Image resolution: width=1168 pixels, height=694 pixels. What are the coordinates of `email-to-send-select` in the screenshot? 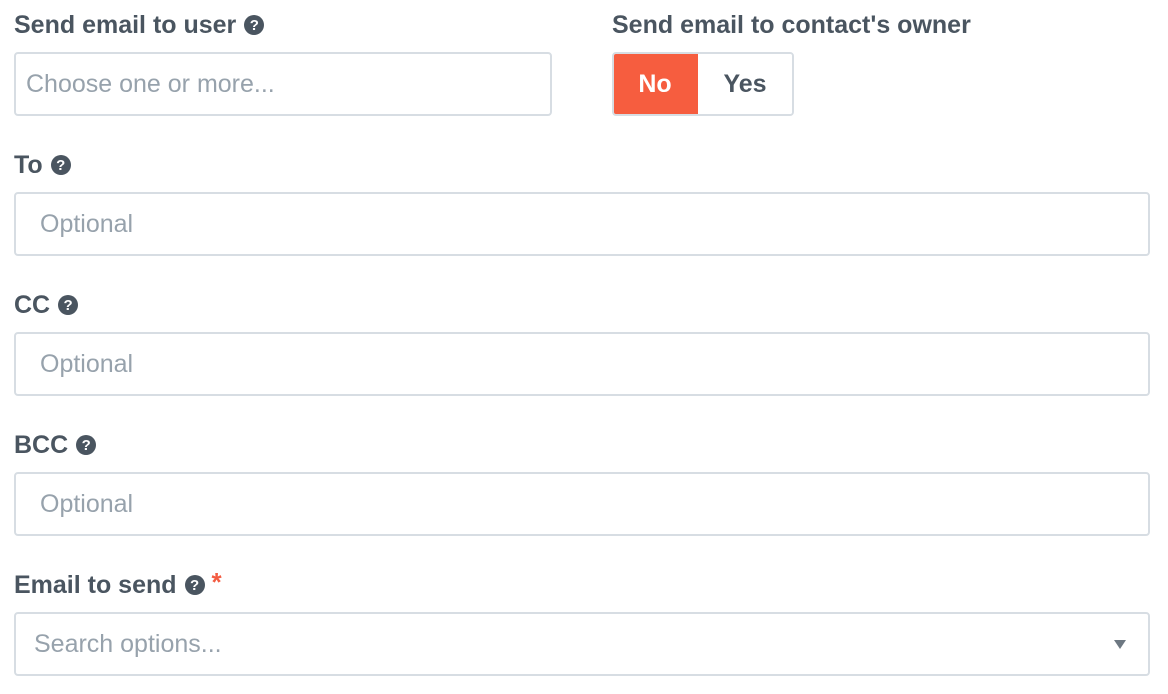 It's located at (582, 644).